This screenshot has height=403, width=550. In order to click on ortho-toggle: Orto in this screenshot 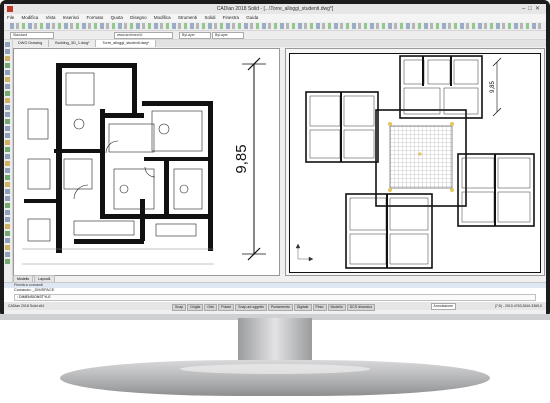, I will do `click(211, 307)`.